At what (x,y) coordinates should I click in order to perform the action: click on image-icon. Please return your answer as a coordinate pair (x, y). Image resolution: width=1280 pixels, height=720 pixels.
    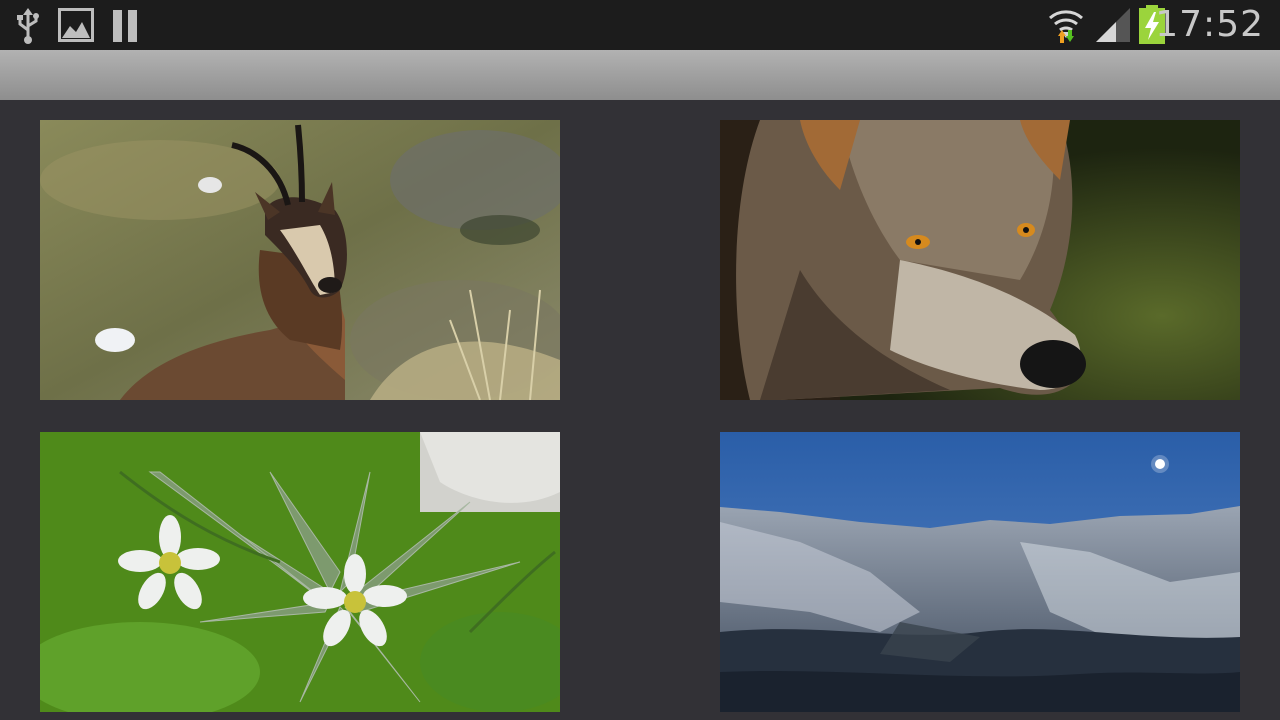
    Looking at the image, I should click on (76, 27).